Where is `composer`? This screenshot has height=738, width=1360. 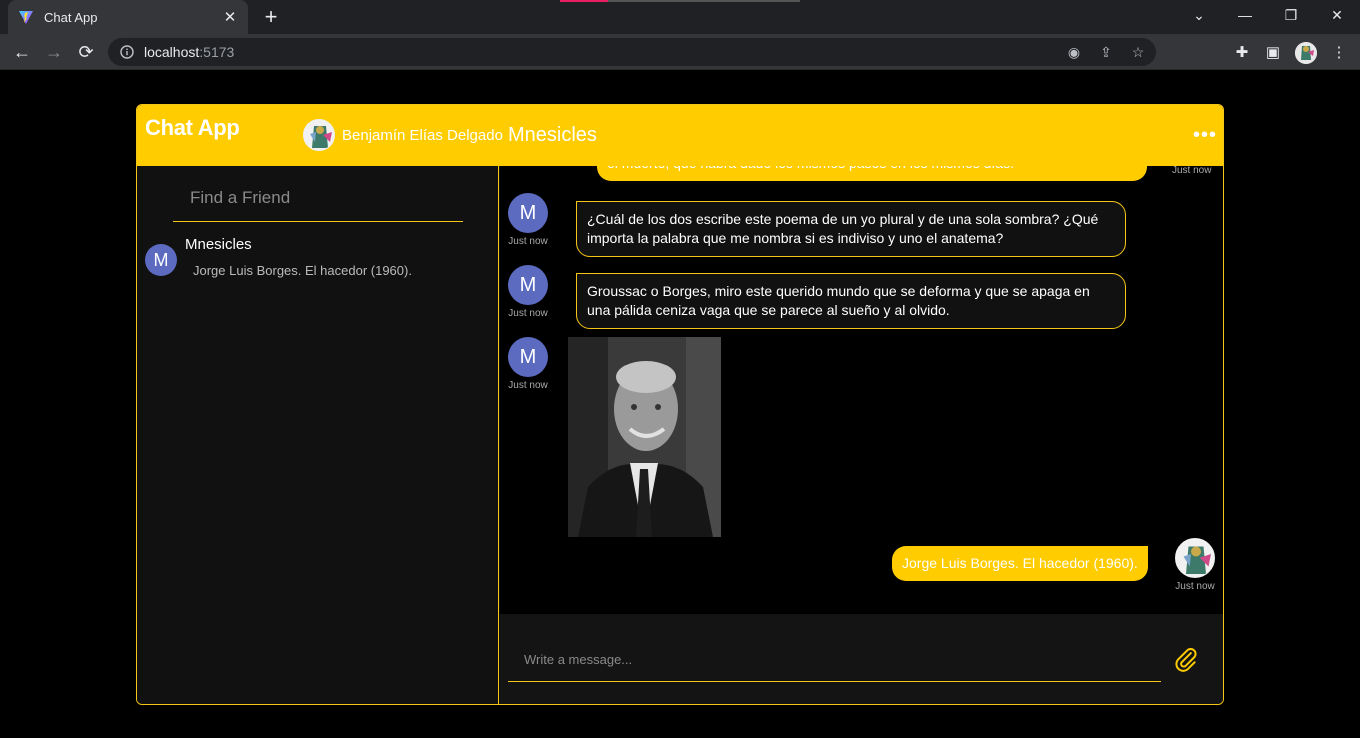
composer is located at coordinates (861, 659).